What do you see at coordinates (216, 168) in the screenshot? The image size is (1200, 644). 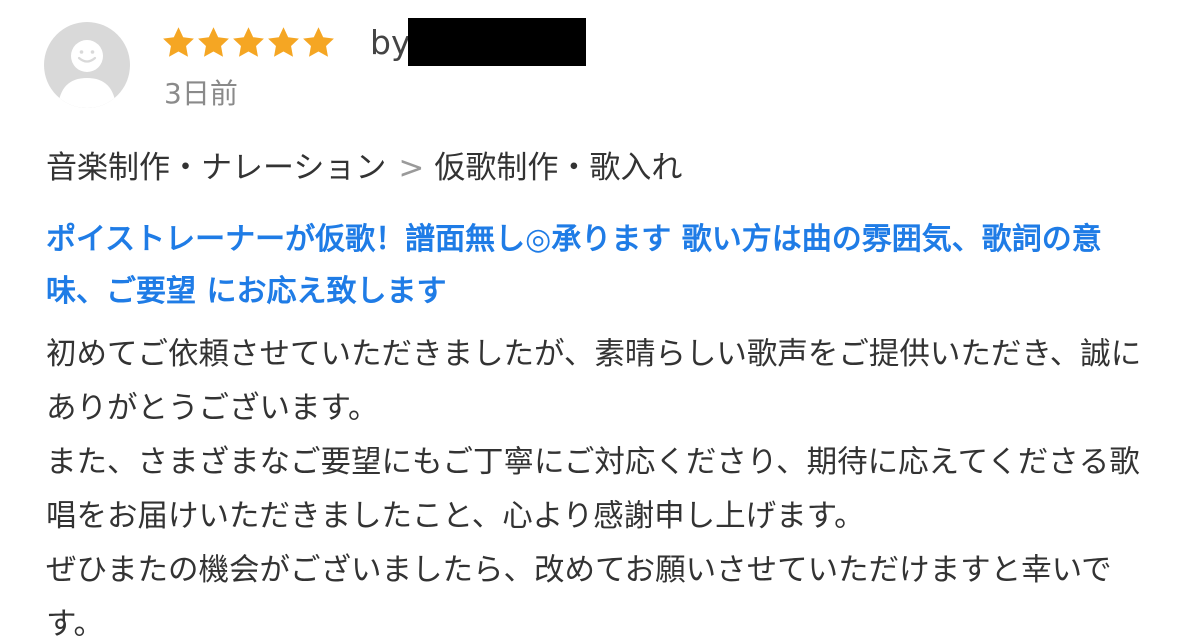 I see `breadcrumb-category: 音楽制作・ナレーション` at bounding box center [216, 168].